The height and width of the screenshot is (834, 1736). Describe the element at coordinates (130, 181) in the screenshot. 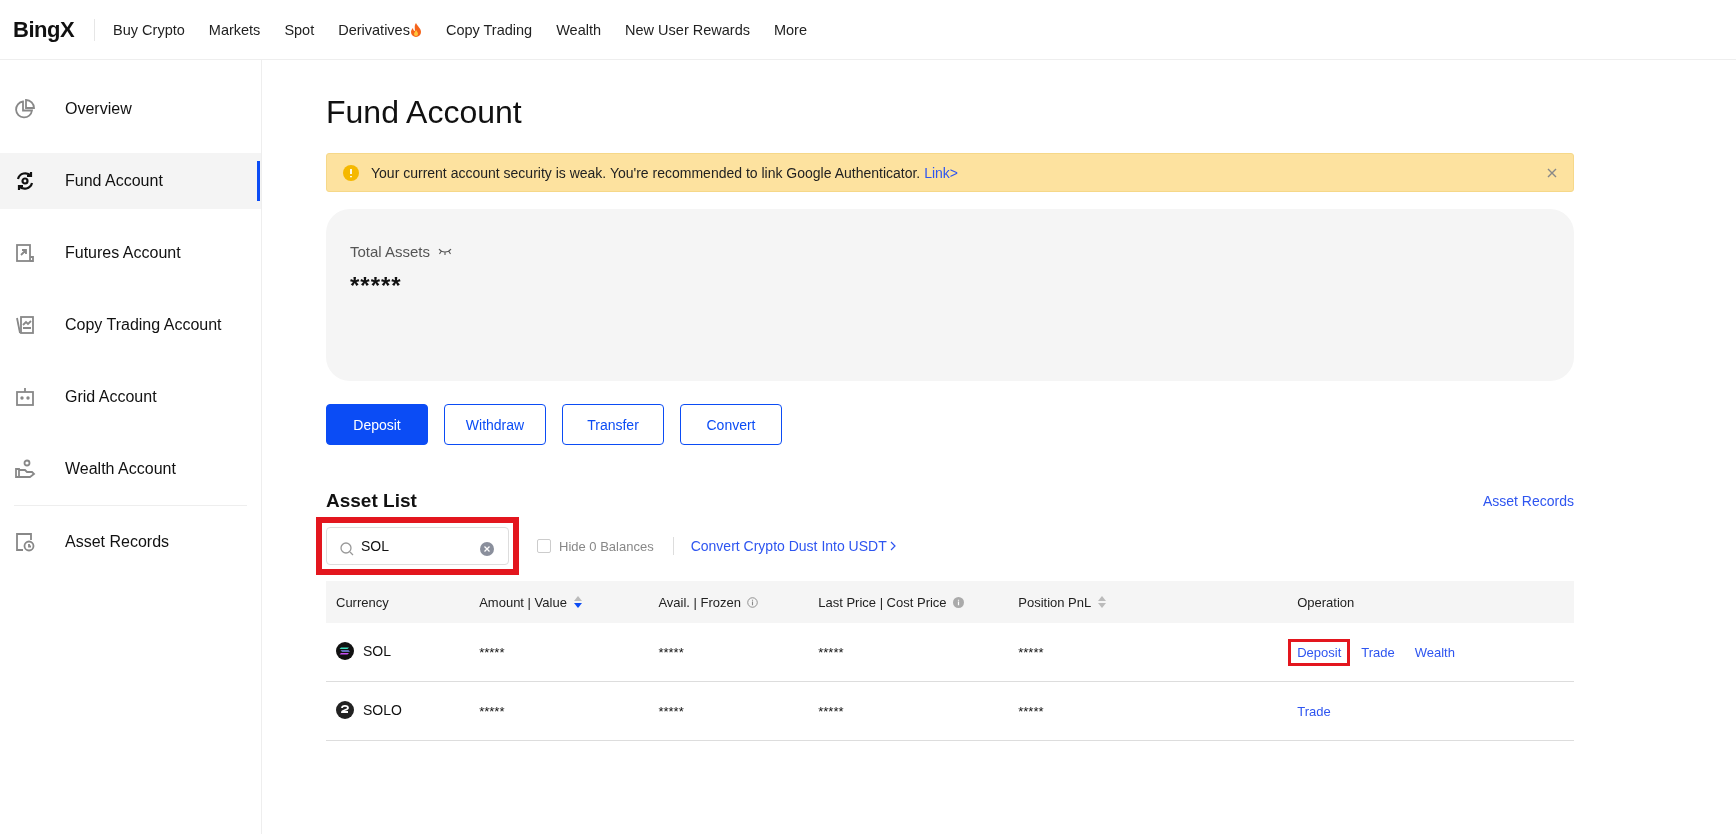

I see `sidebar-item: Fund Account` at that location.